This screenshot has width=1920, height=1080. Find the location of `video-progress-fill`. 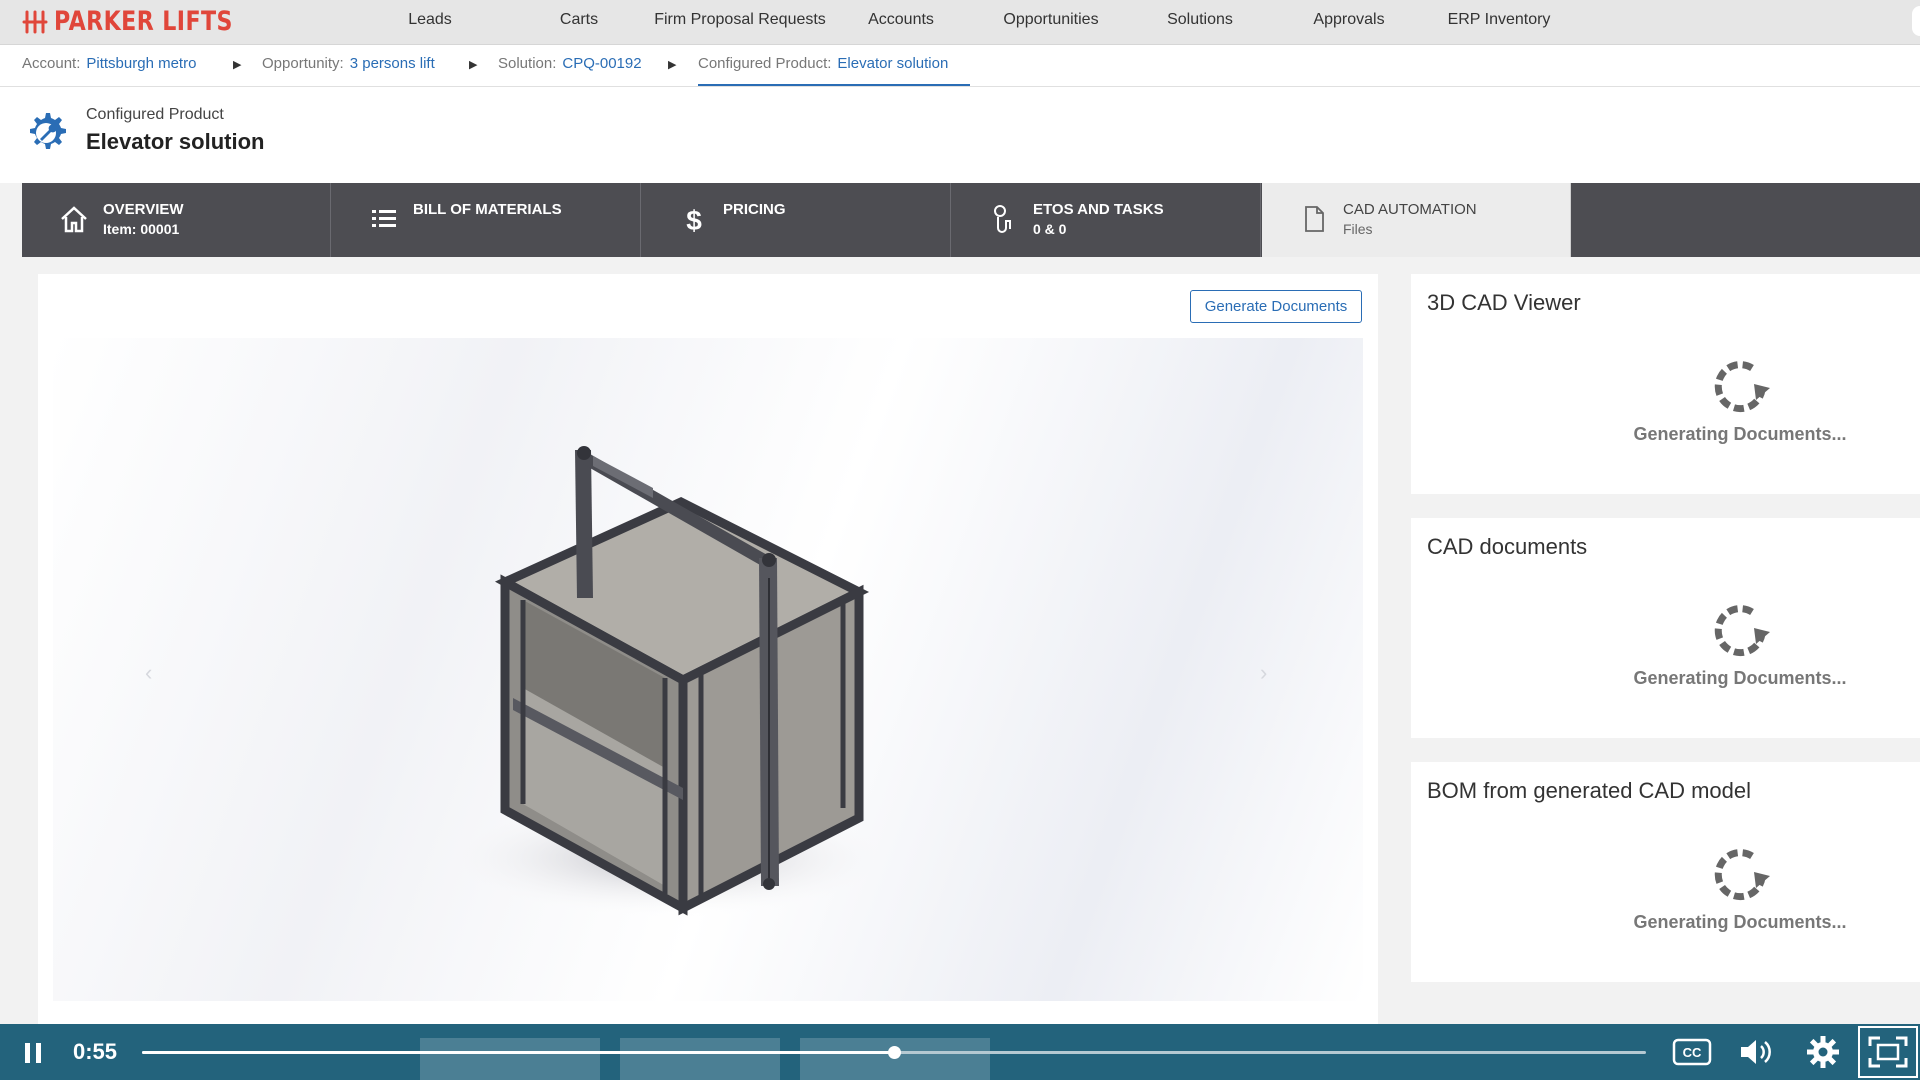

video-progress-fill is located at coordinates (518, 1052).